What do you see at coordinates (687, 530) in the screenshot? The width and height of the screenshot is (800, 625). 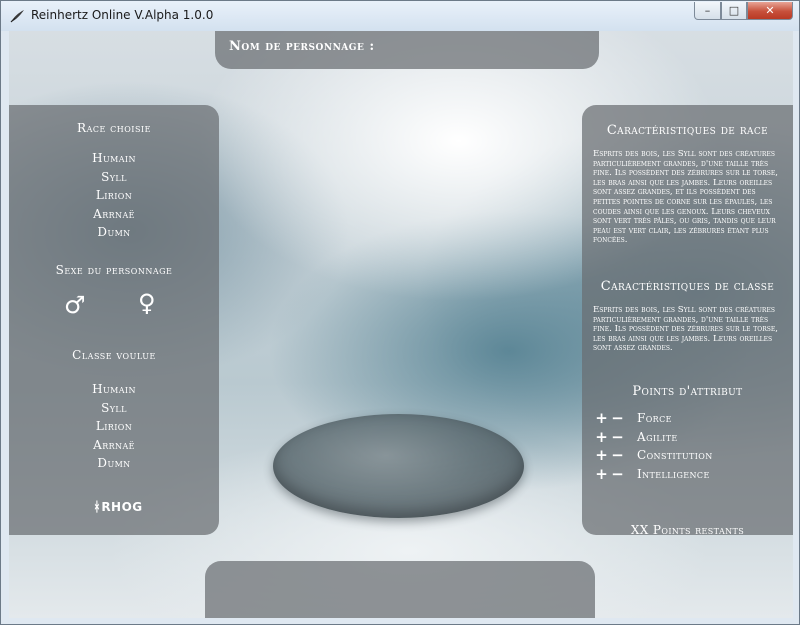 I see `points-remaining-text: XX Points restants` at bounding box center [687, 530].